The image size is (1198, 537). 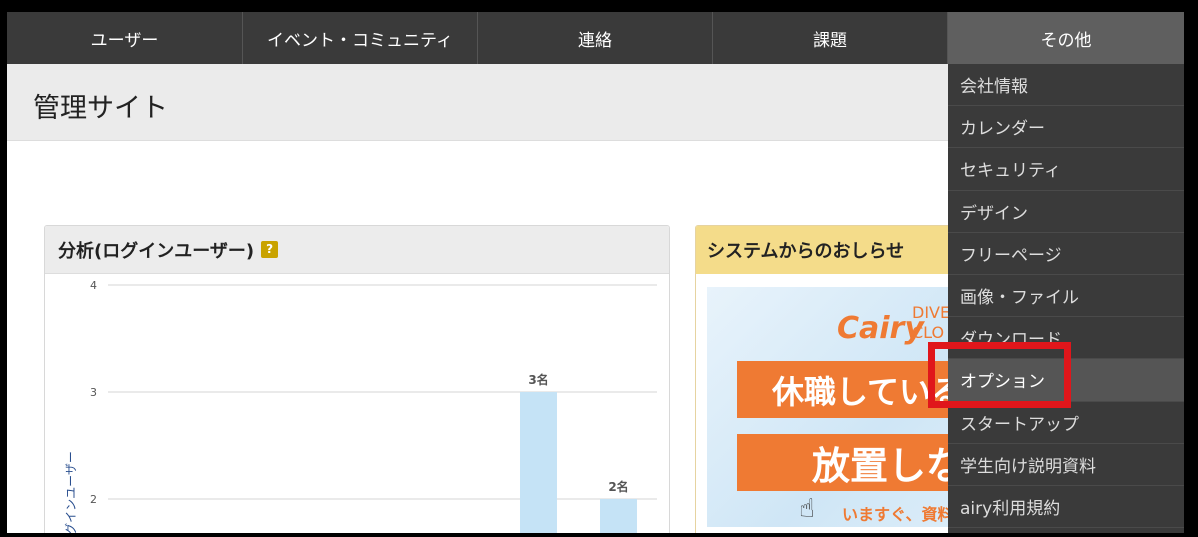 I want to click on nav-contact: 連絡, so click(x=595, y=38).